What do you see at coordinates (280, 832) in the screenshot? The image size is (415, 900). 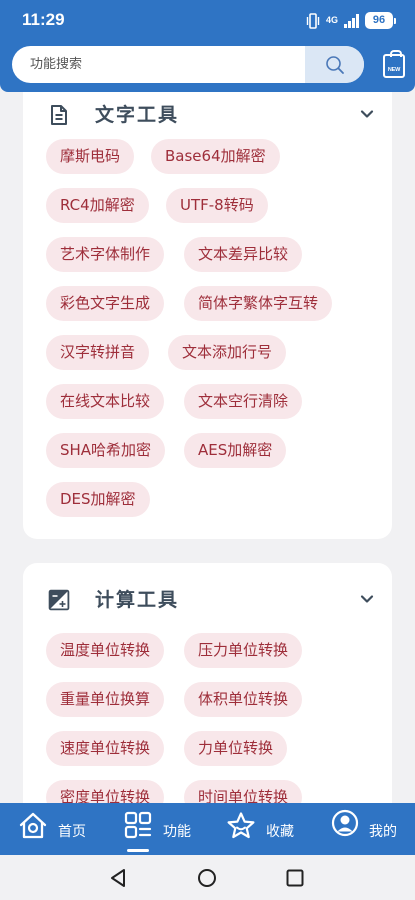 I see `nav-label: 收藏` at bounding box center [280, 832].